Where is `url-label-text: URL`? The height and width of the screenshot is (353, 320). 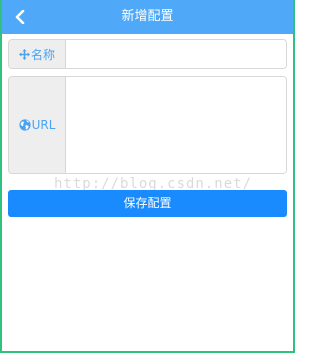 url-label-text: URL is located at coordinates (43, 125).